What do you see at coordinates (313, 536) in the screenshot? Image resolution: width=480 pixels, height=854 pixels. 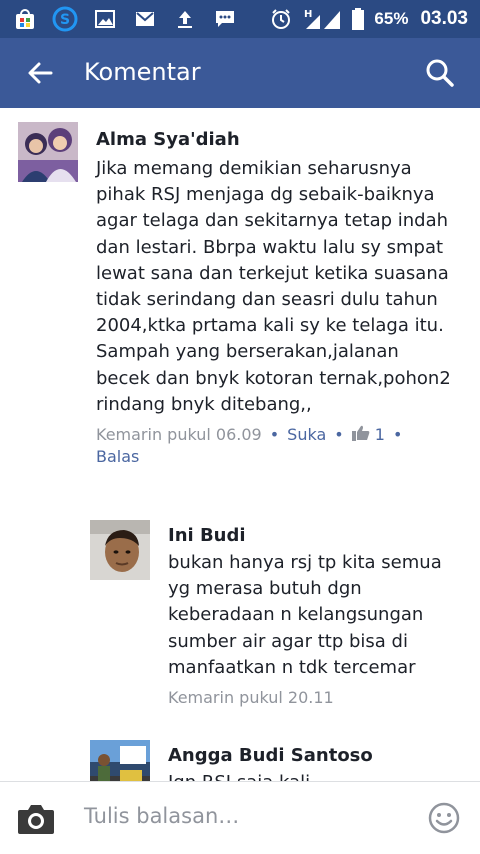 I see `comment-author: Ini Budi` at bounding box center [313, 536].